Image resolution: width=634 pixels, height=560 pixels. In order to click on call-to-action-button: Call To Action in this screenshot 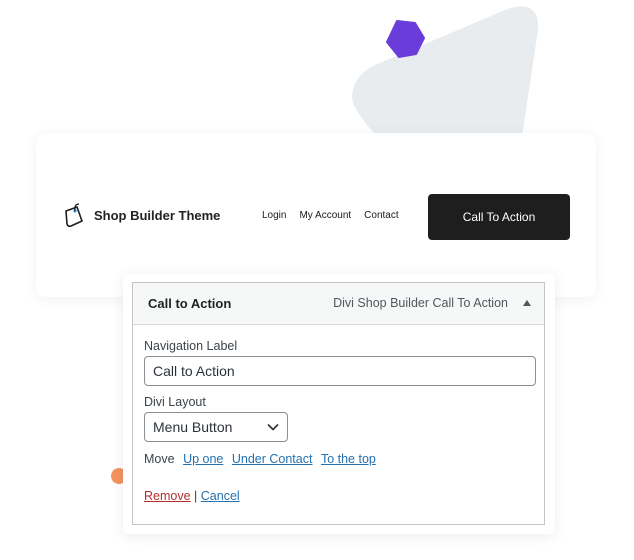, I will do `click(499, 217)`.